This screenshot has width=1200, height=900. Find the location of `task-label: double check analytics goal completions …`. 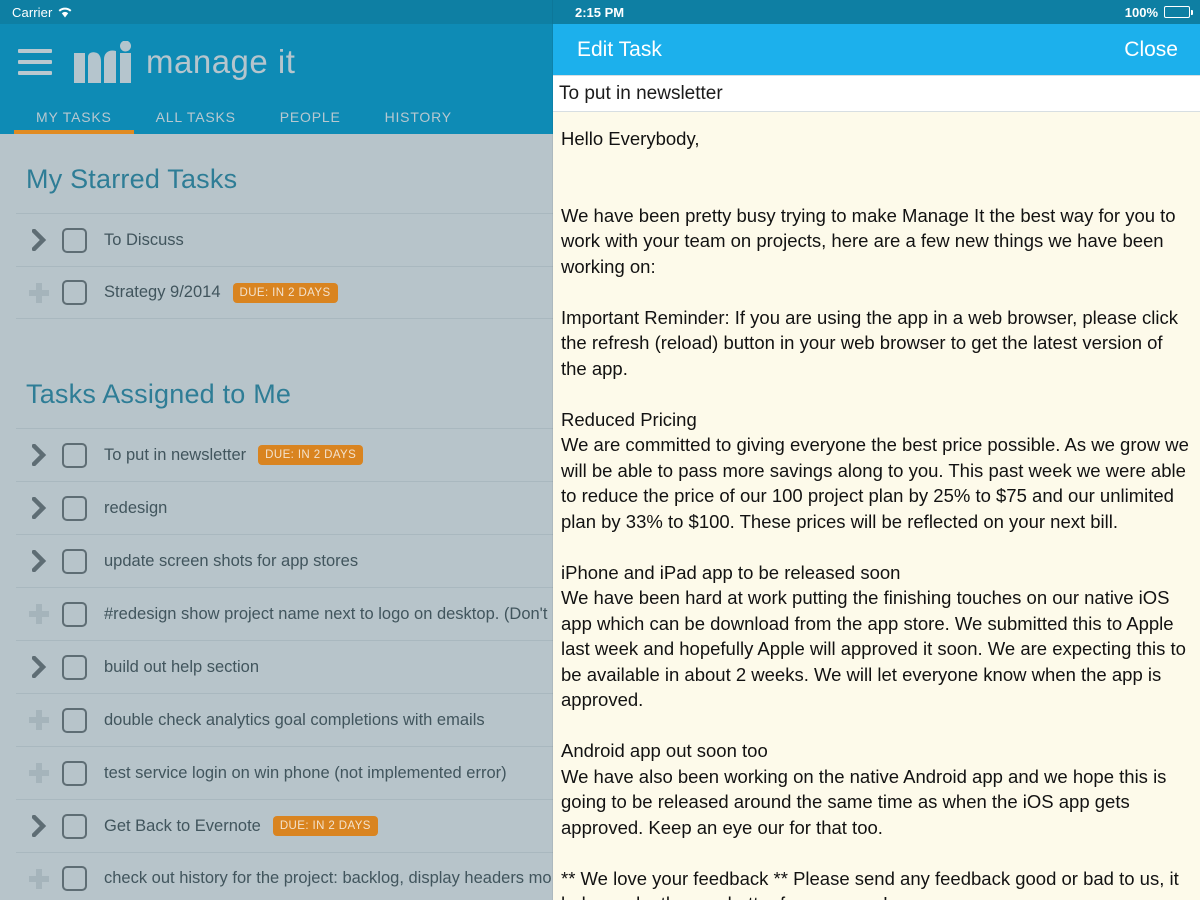

task-label: double check analytics goal completions … is located at coordinates (294, 719).